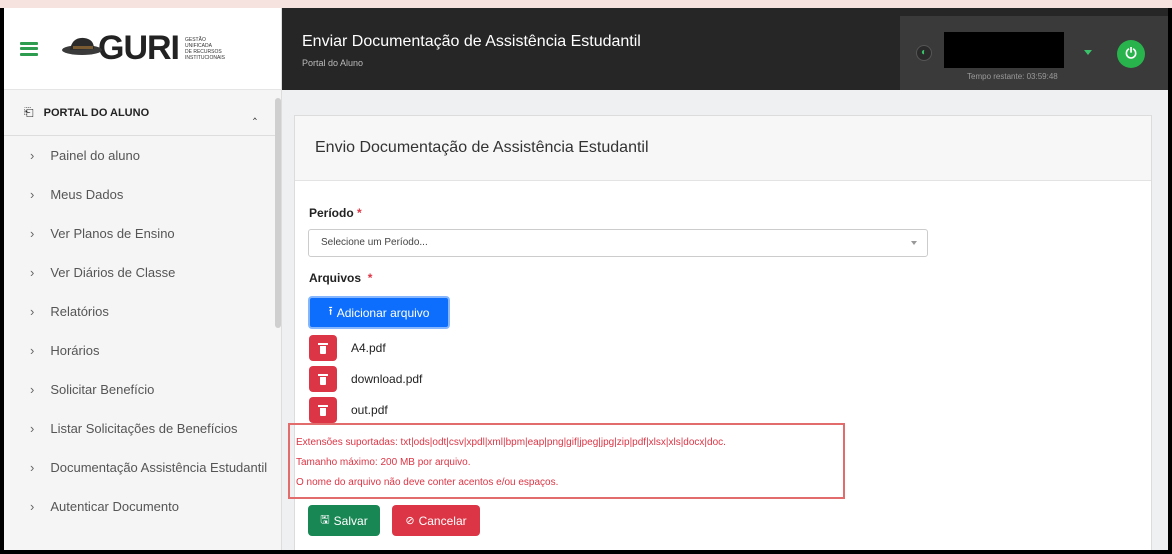 Image resolution: width=1172 pixels, height=554 pixels. What do you see at coordinates (348, 410) in the screenshot?
I see `file-row: out.pdf` at bounding box center [348, 410].